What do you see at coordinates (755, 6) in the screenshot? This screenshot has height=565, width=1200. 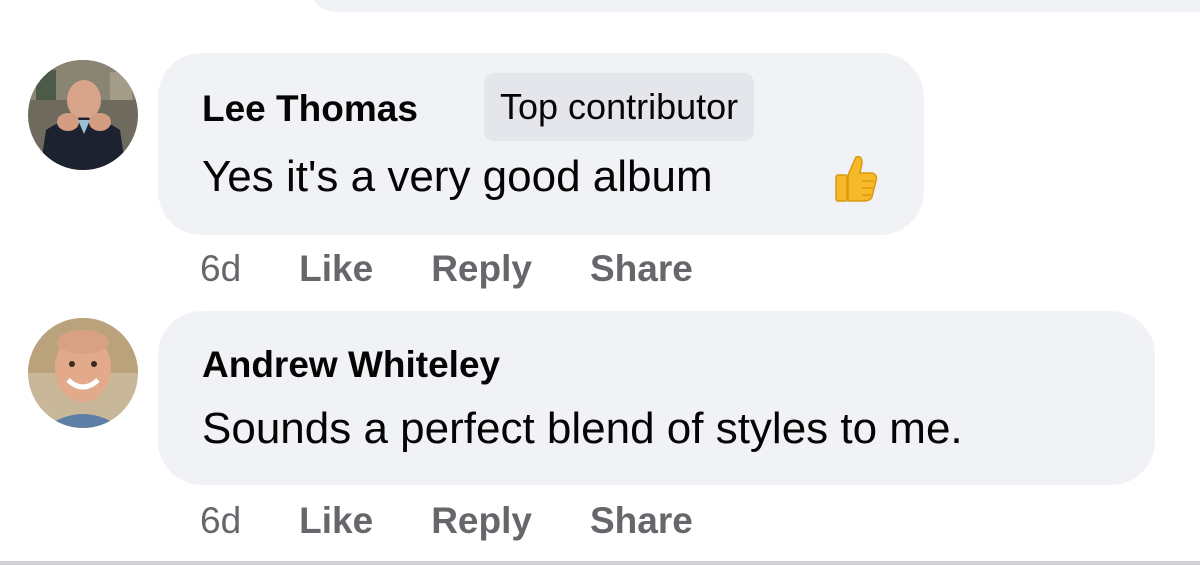 I see `previous-comment-bubble` at bounding box center [755, 6].